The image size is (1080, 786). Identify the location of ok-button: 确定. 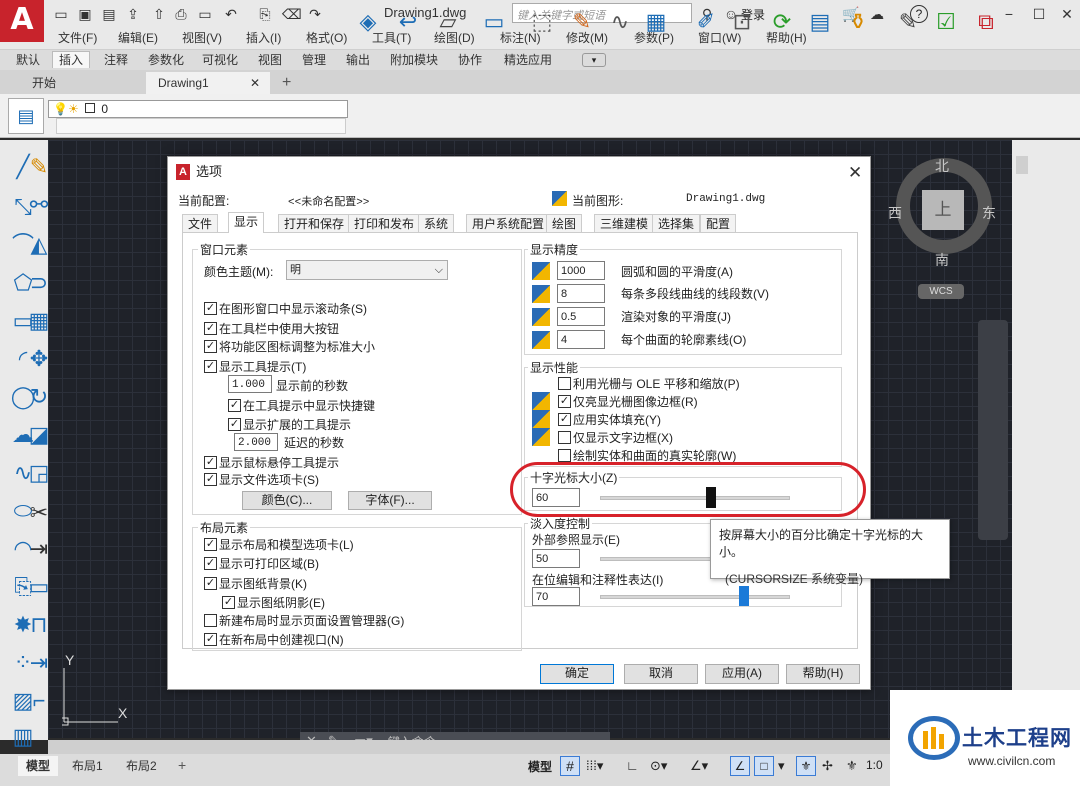
(577, 674).